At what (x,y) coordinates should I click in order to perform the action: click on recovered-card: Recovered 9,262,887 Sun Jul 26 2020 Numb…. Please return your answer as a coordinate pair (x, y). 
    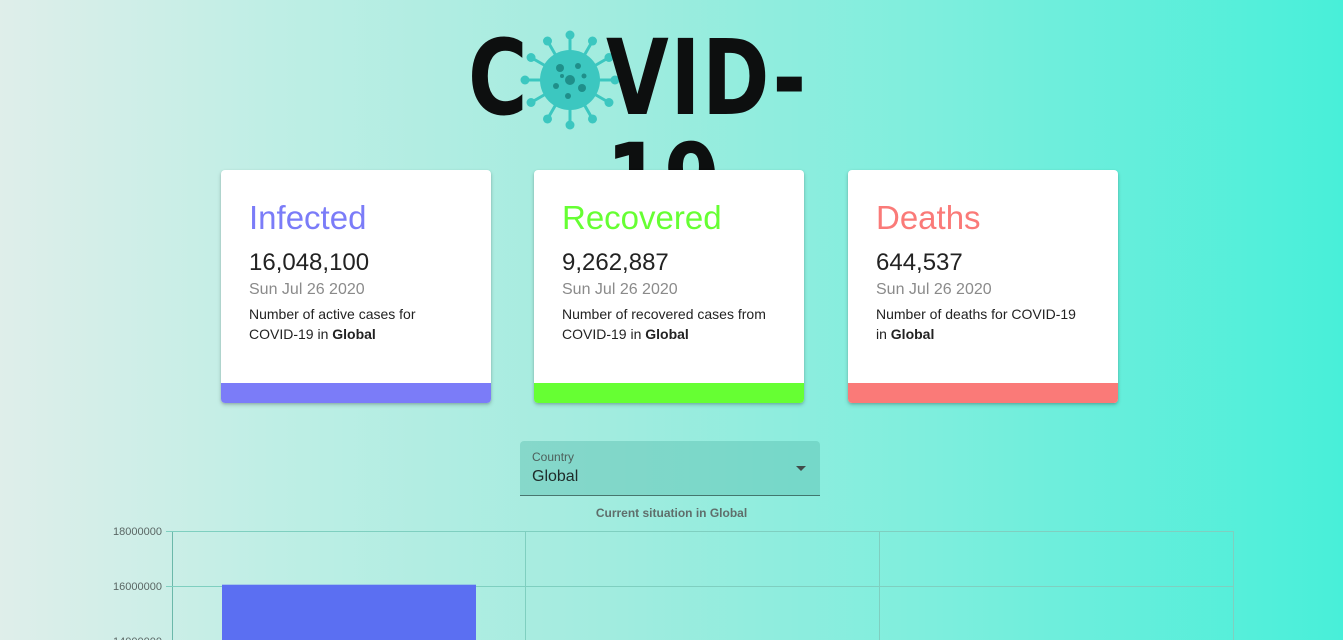
    Looking at the image, I should click on (669, 286).